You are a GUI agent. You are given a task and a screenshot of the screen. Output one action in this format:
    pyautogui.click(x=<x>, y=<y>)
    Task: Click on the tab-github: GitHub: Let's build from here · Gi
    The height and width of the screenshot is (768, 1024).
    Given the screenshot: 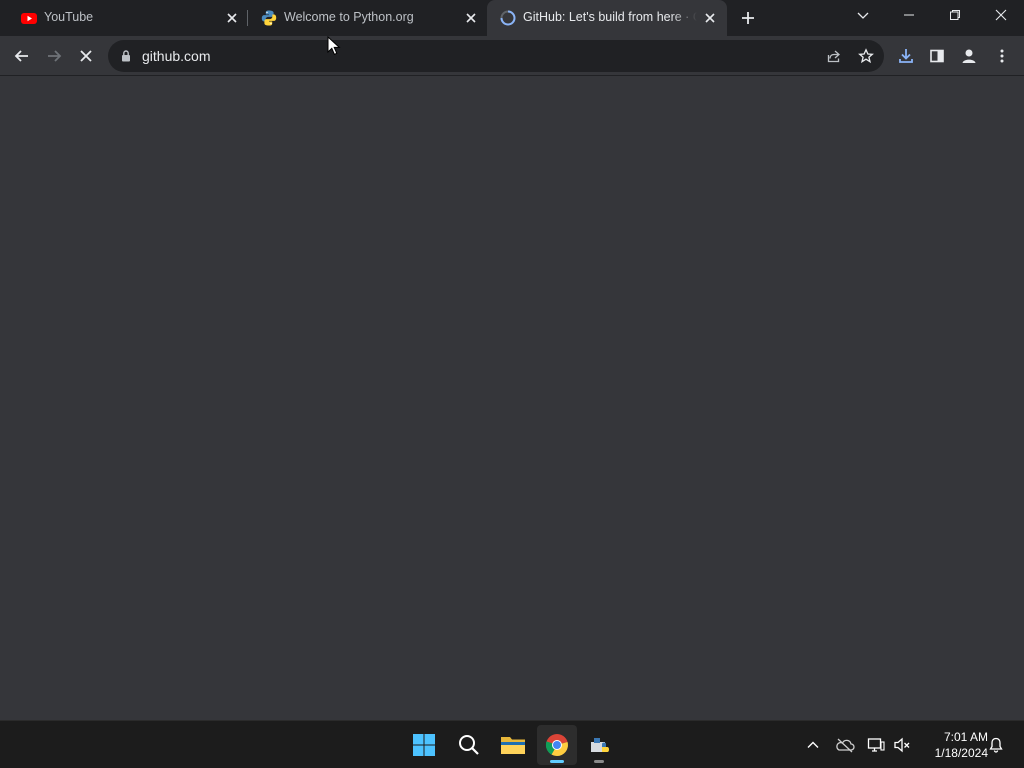 What is the action you would take?
    pyautogui.click(x=607, y=18)
    